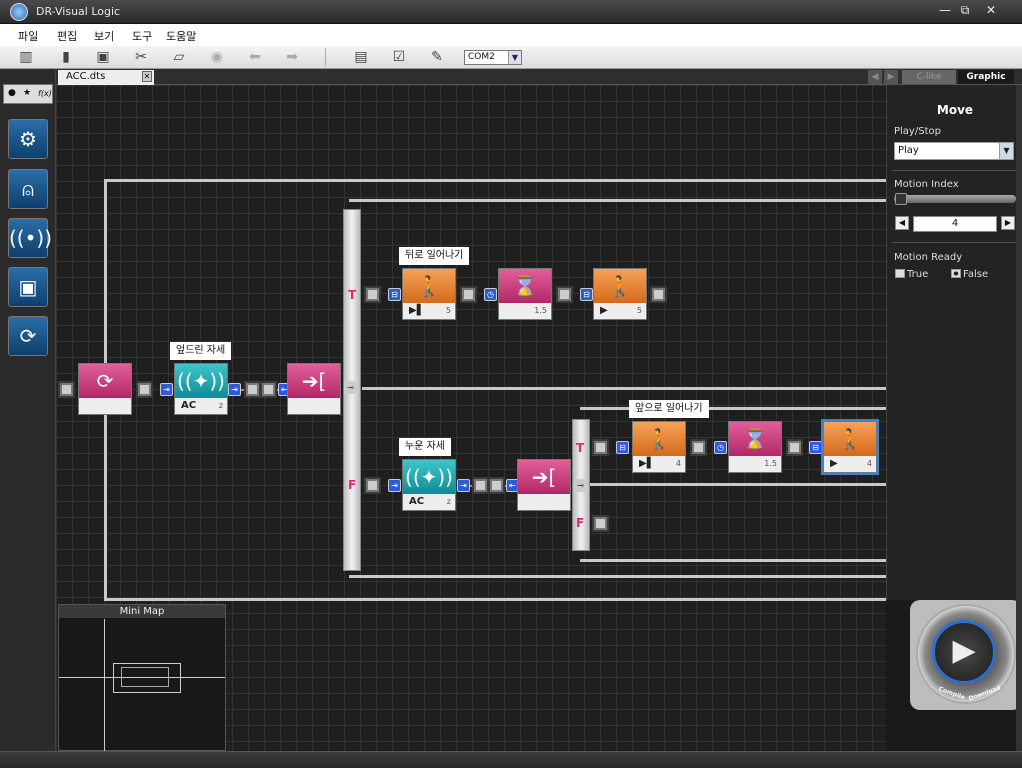 This screenshot has height=768, width=1022. I want to click on motion-block-back-rise: 🚶 ▶▌ 5, so click(429, 294).